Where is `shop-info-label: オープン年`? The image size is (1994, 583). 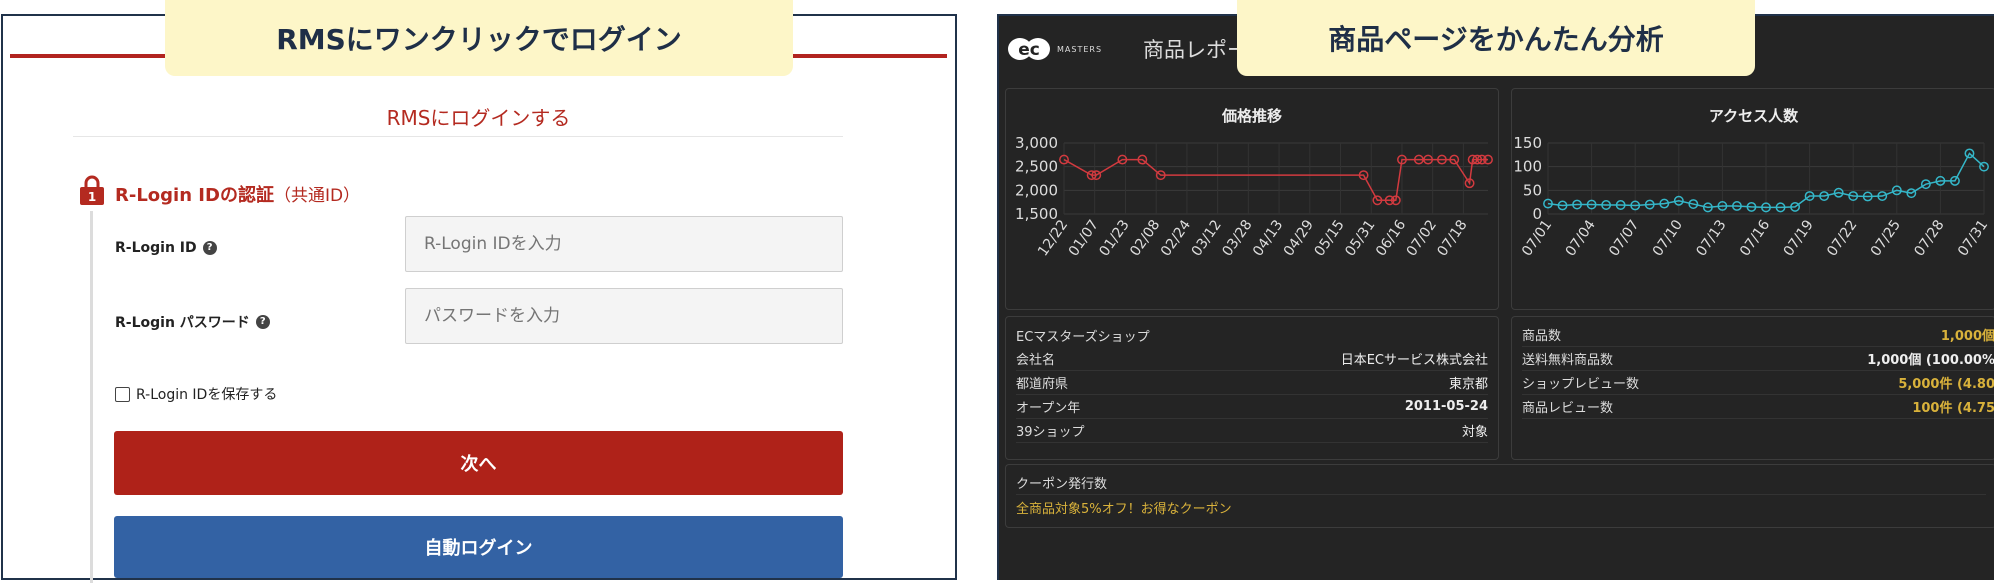 shop-info-label: オープン年 is located at coordinates (1048, 408).